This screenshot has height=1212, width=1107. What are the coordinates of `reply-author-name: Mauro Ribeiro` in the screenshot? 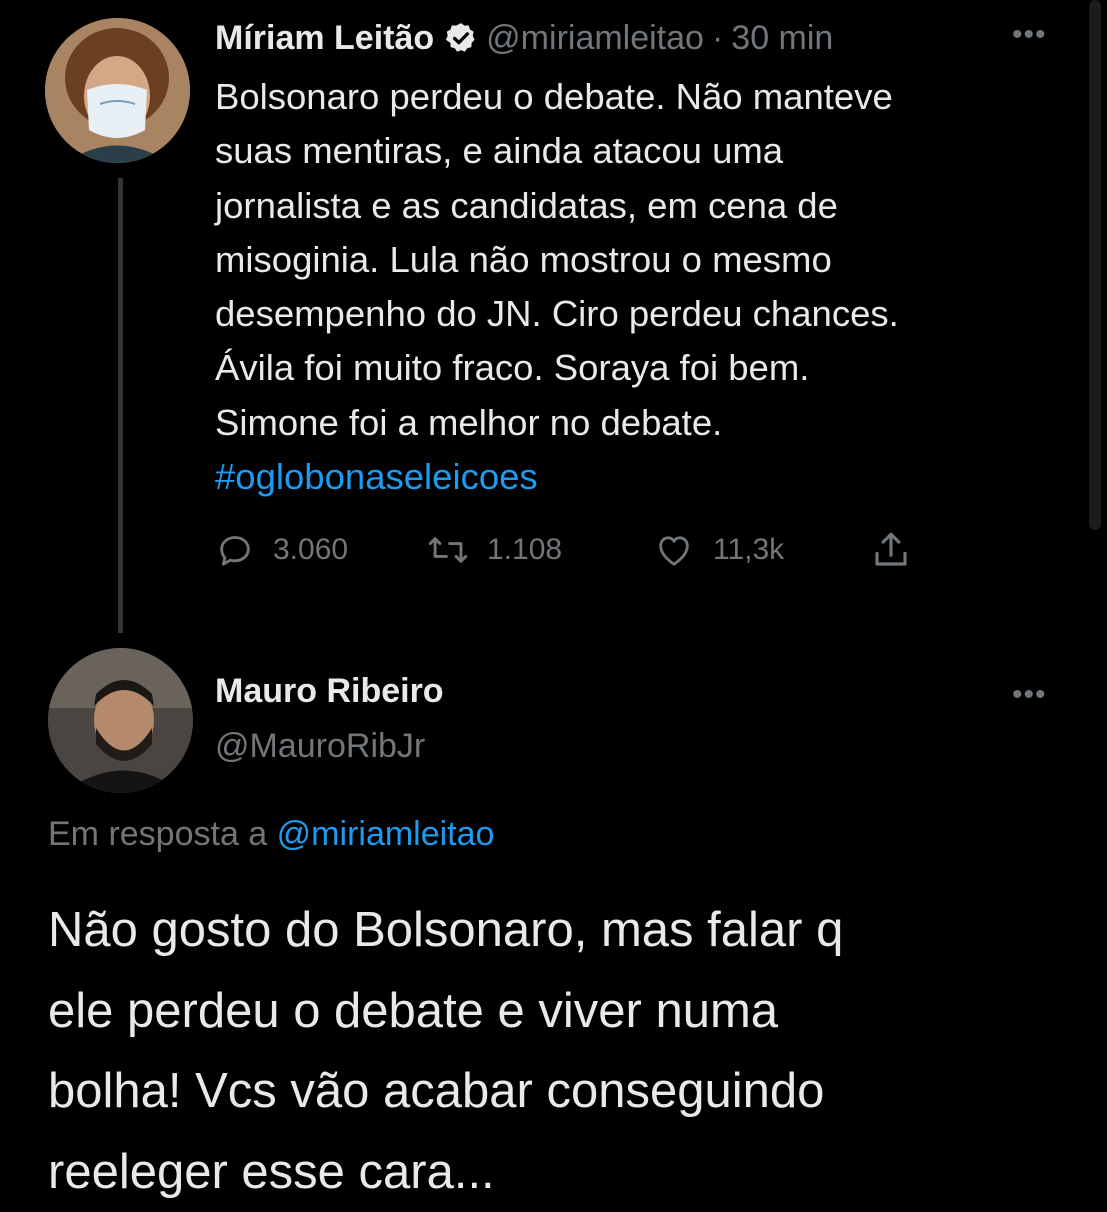 It's located at (329, 691).